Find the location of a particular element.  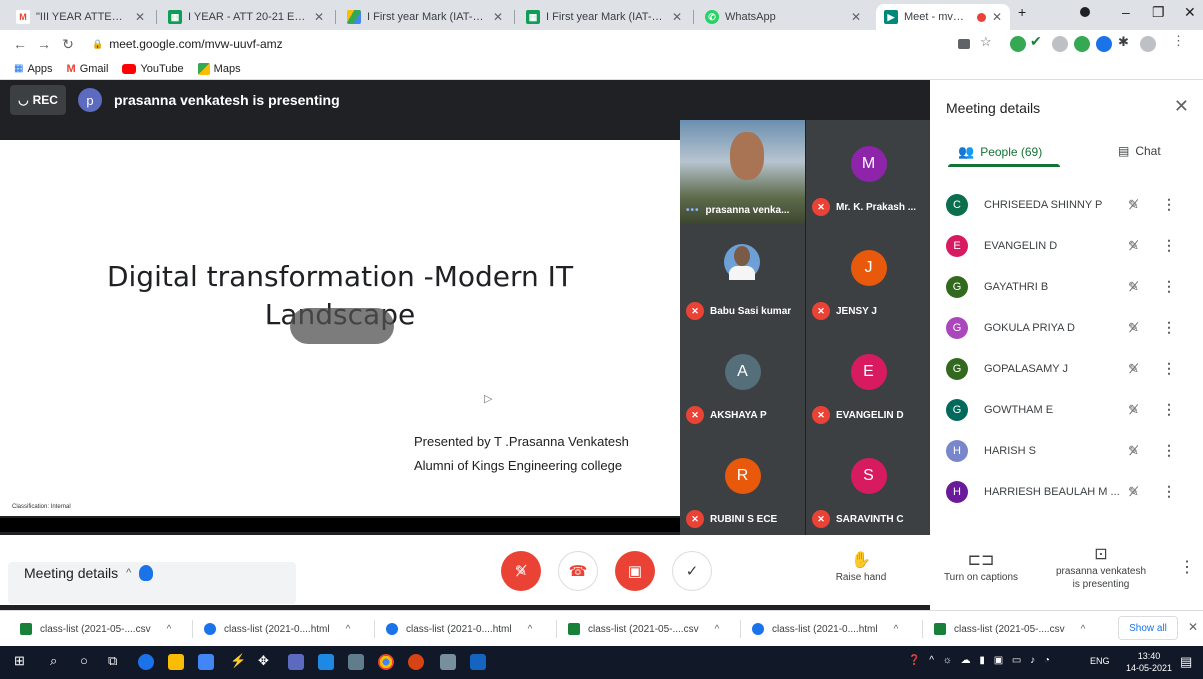

participant-tile: S ✕ SARAVINTH C is located at coordinates (868, 484).